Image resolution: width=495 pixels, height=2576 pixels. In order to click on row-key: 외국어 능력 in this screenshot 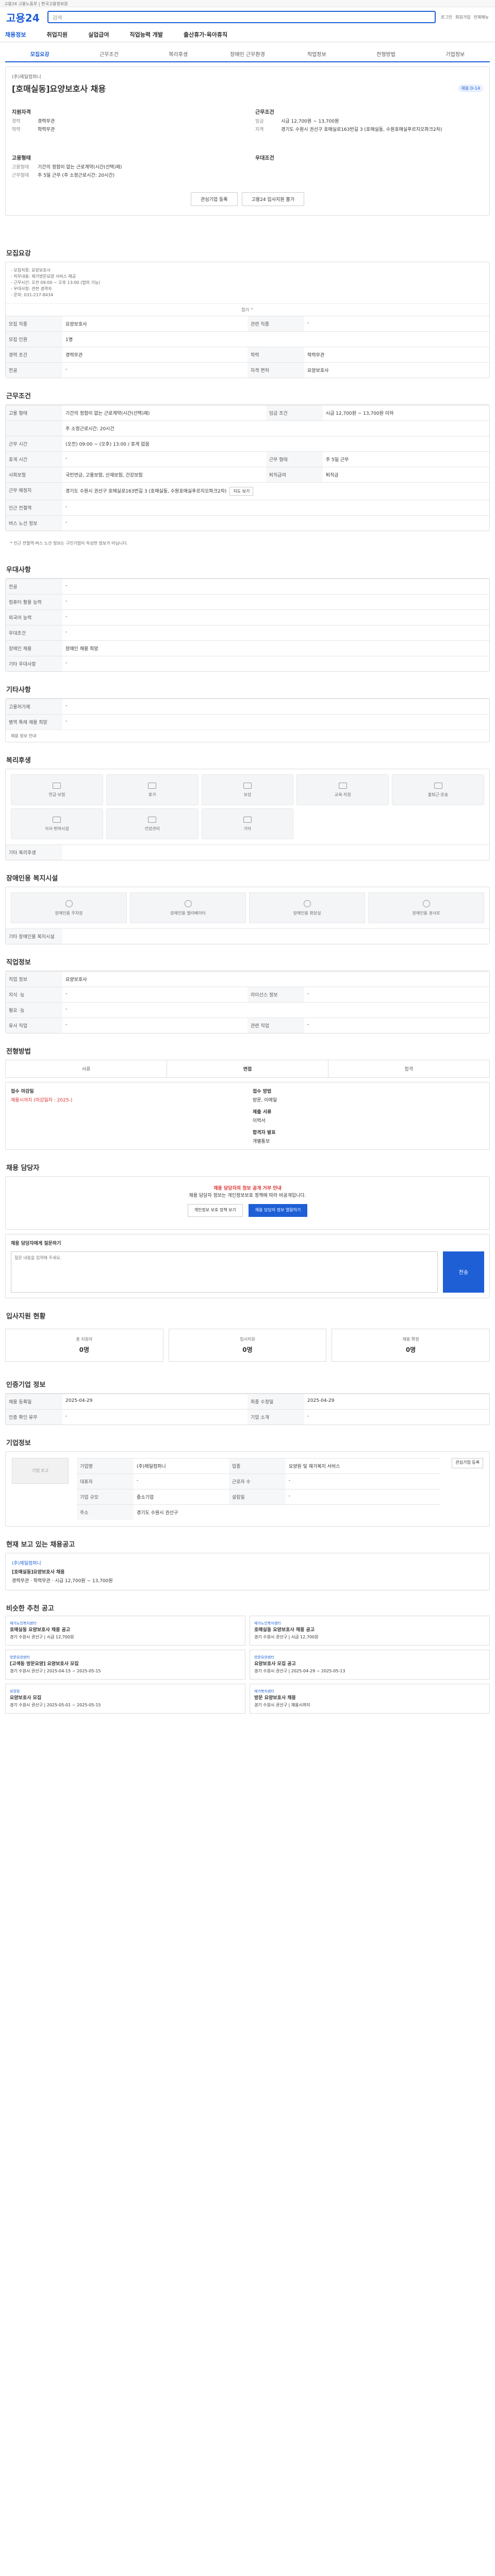, I will do `click(34, 617)`.